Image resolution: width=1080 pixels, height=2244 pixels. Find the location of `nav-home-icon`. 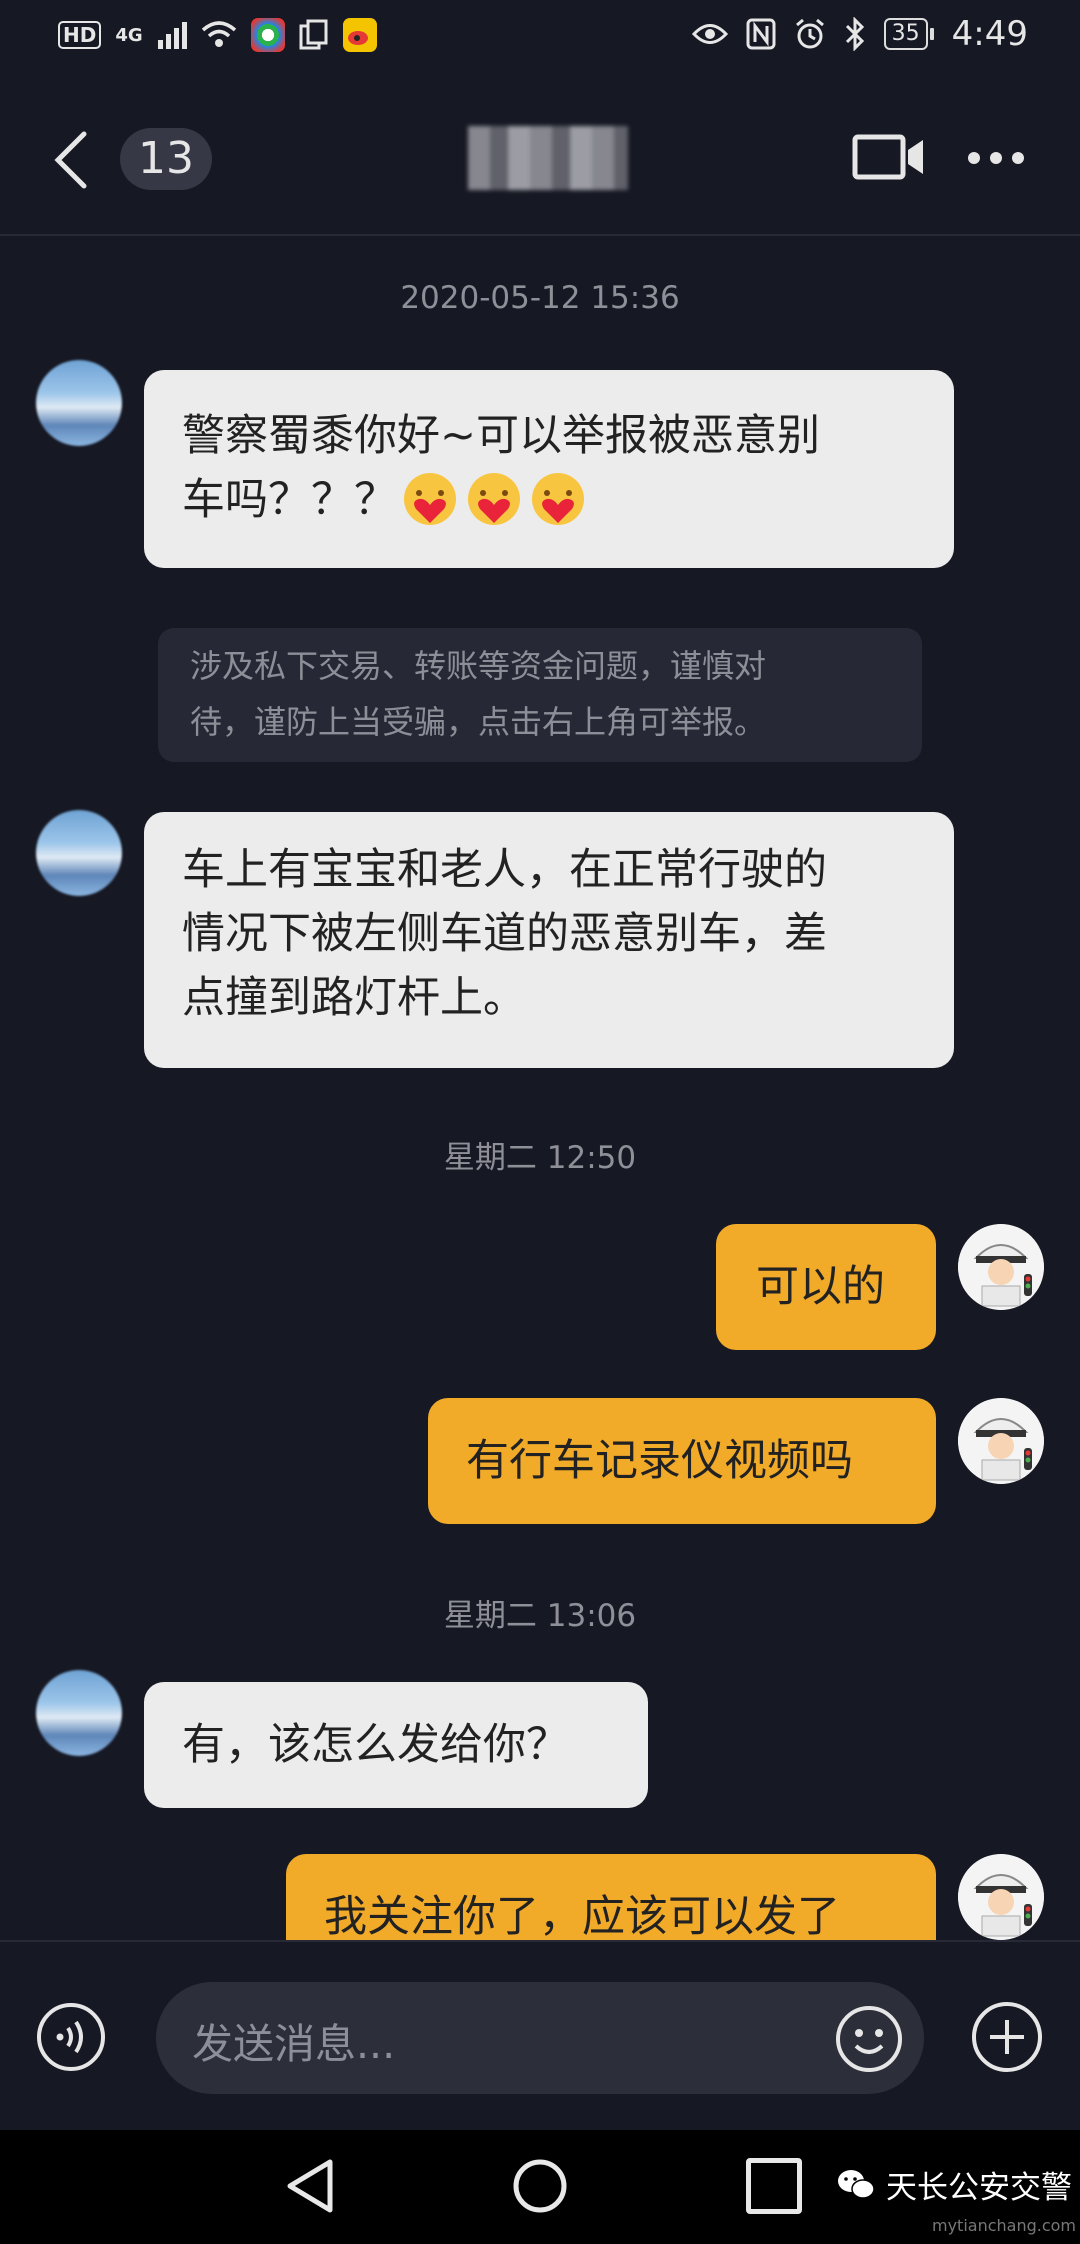

nav-home-icon is located at coordinates (540, 2186).